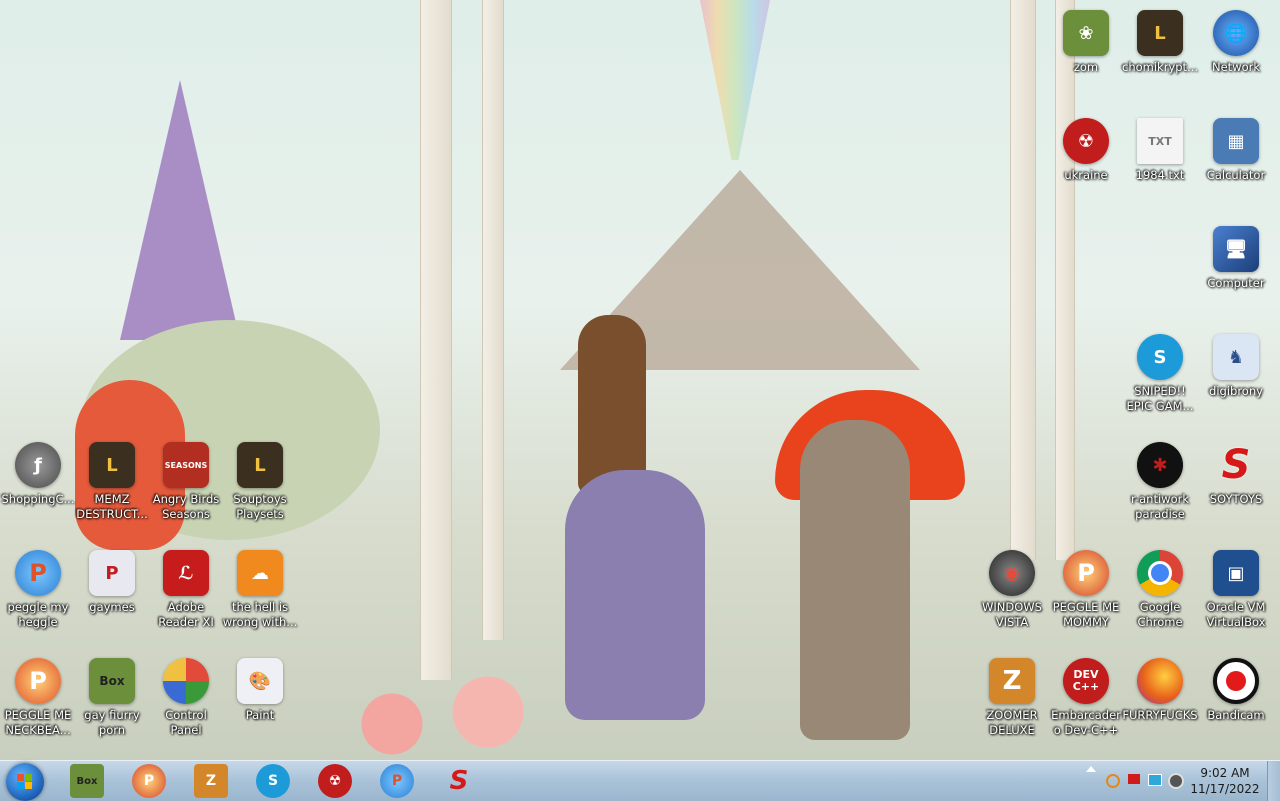 Image resolution: width=1280 pixels, height=801 pixels. Describe the element at coordinates (1091, 769) in the screenshot. I see `tray-expand-arrow-icon` at that location.